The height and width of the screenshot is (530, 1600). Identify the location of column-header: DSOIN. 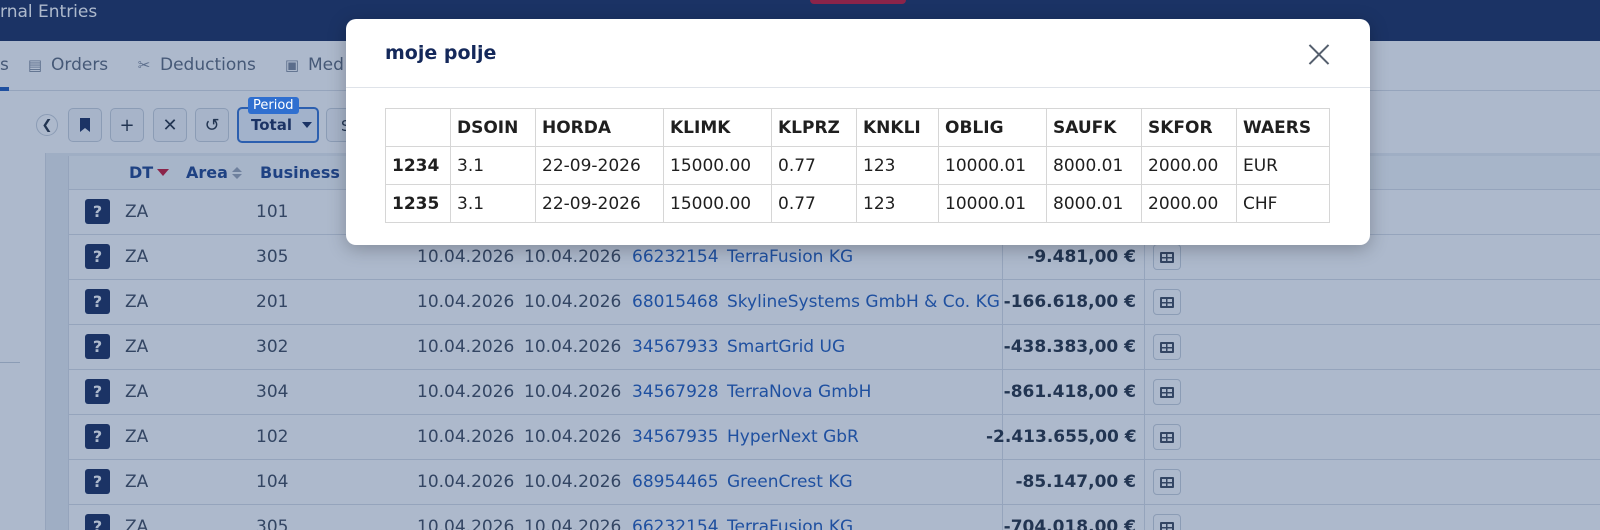
(493, 127).